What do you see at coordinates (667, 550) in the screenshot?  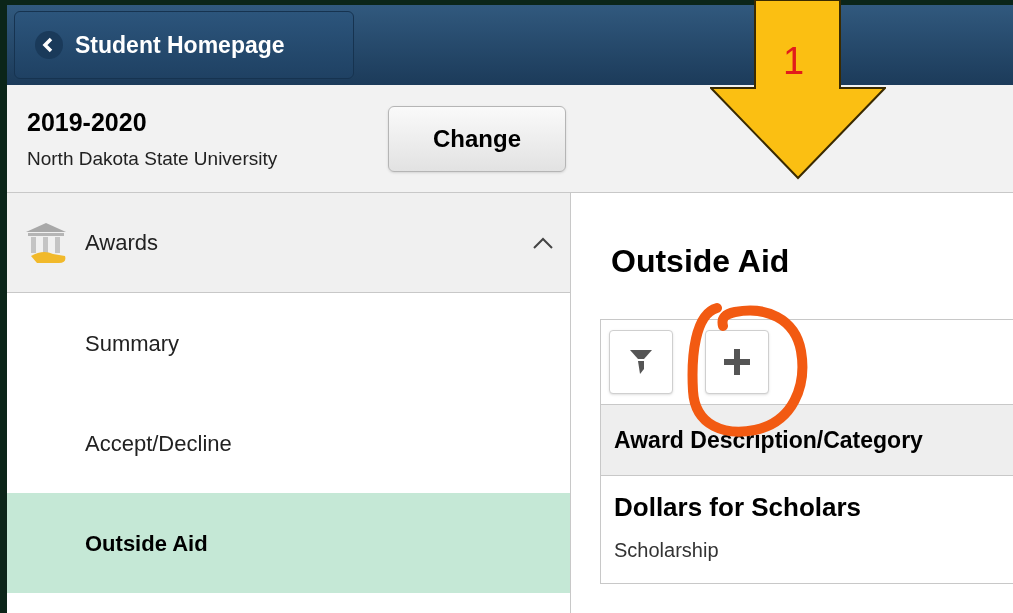 I see `award-category: Scholarship` at bounding box center [667, 550].